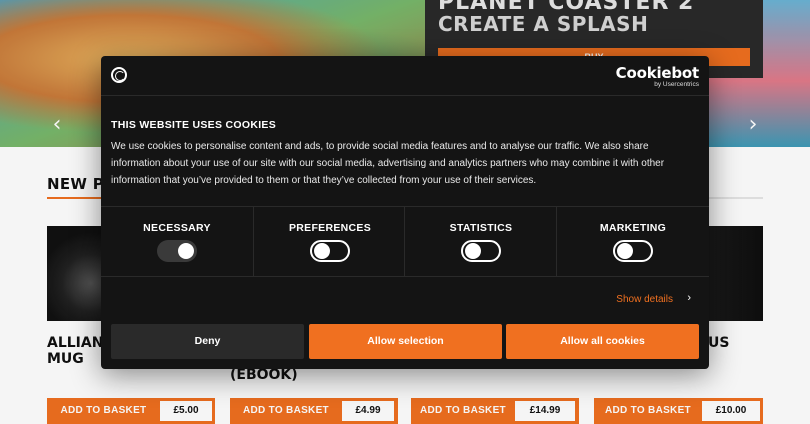 Image resolution: width=810 pixels, height=424 pixels. I want to click on marketing-toggle, so click(633, 251).